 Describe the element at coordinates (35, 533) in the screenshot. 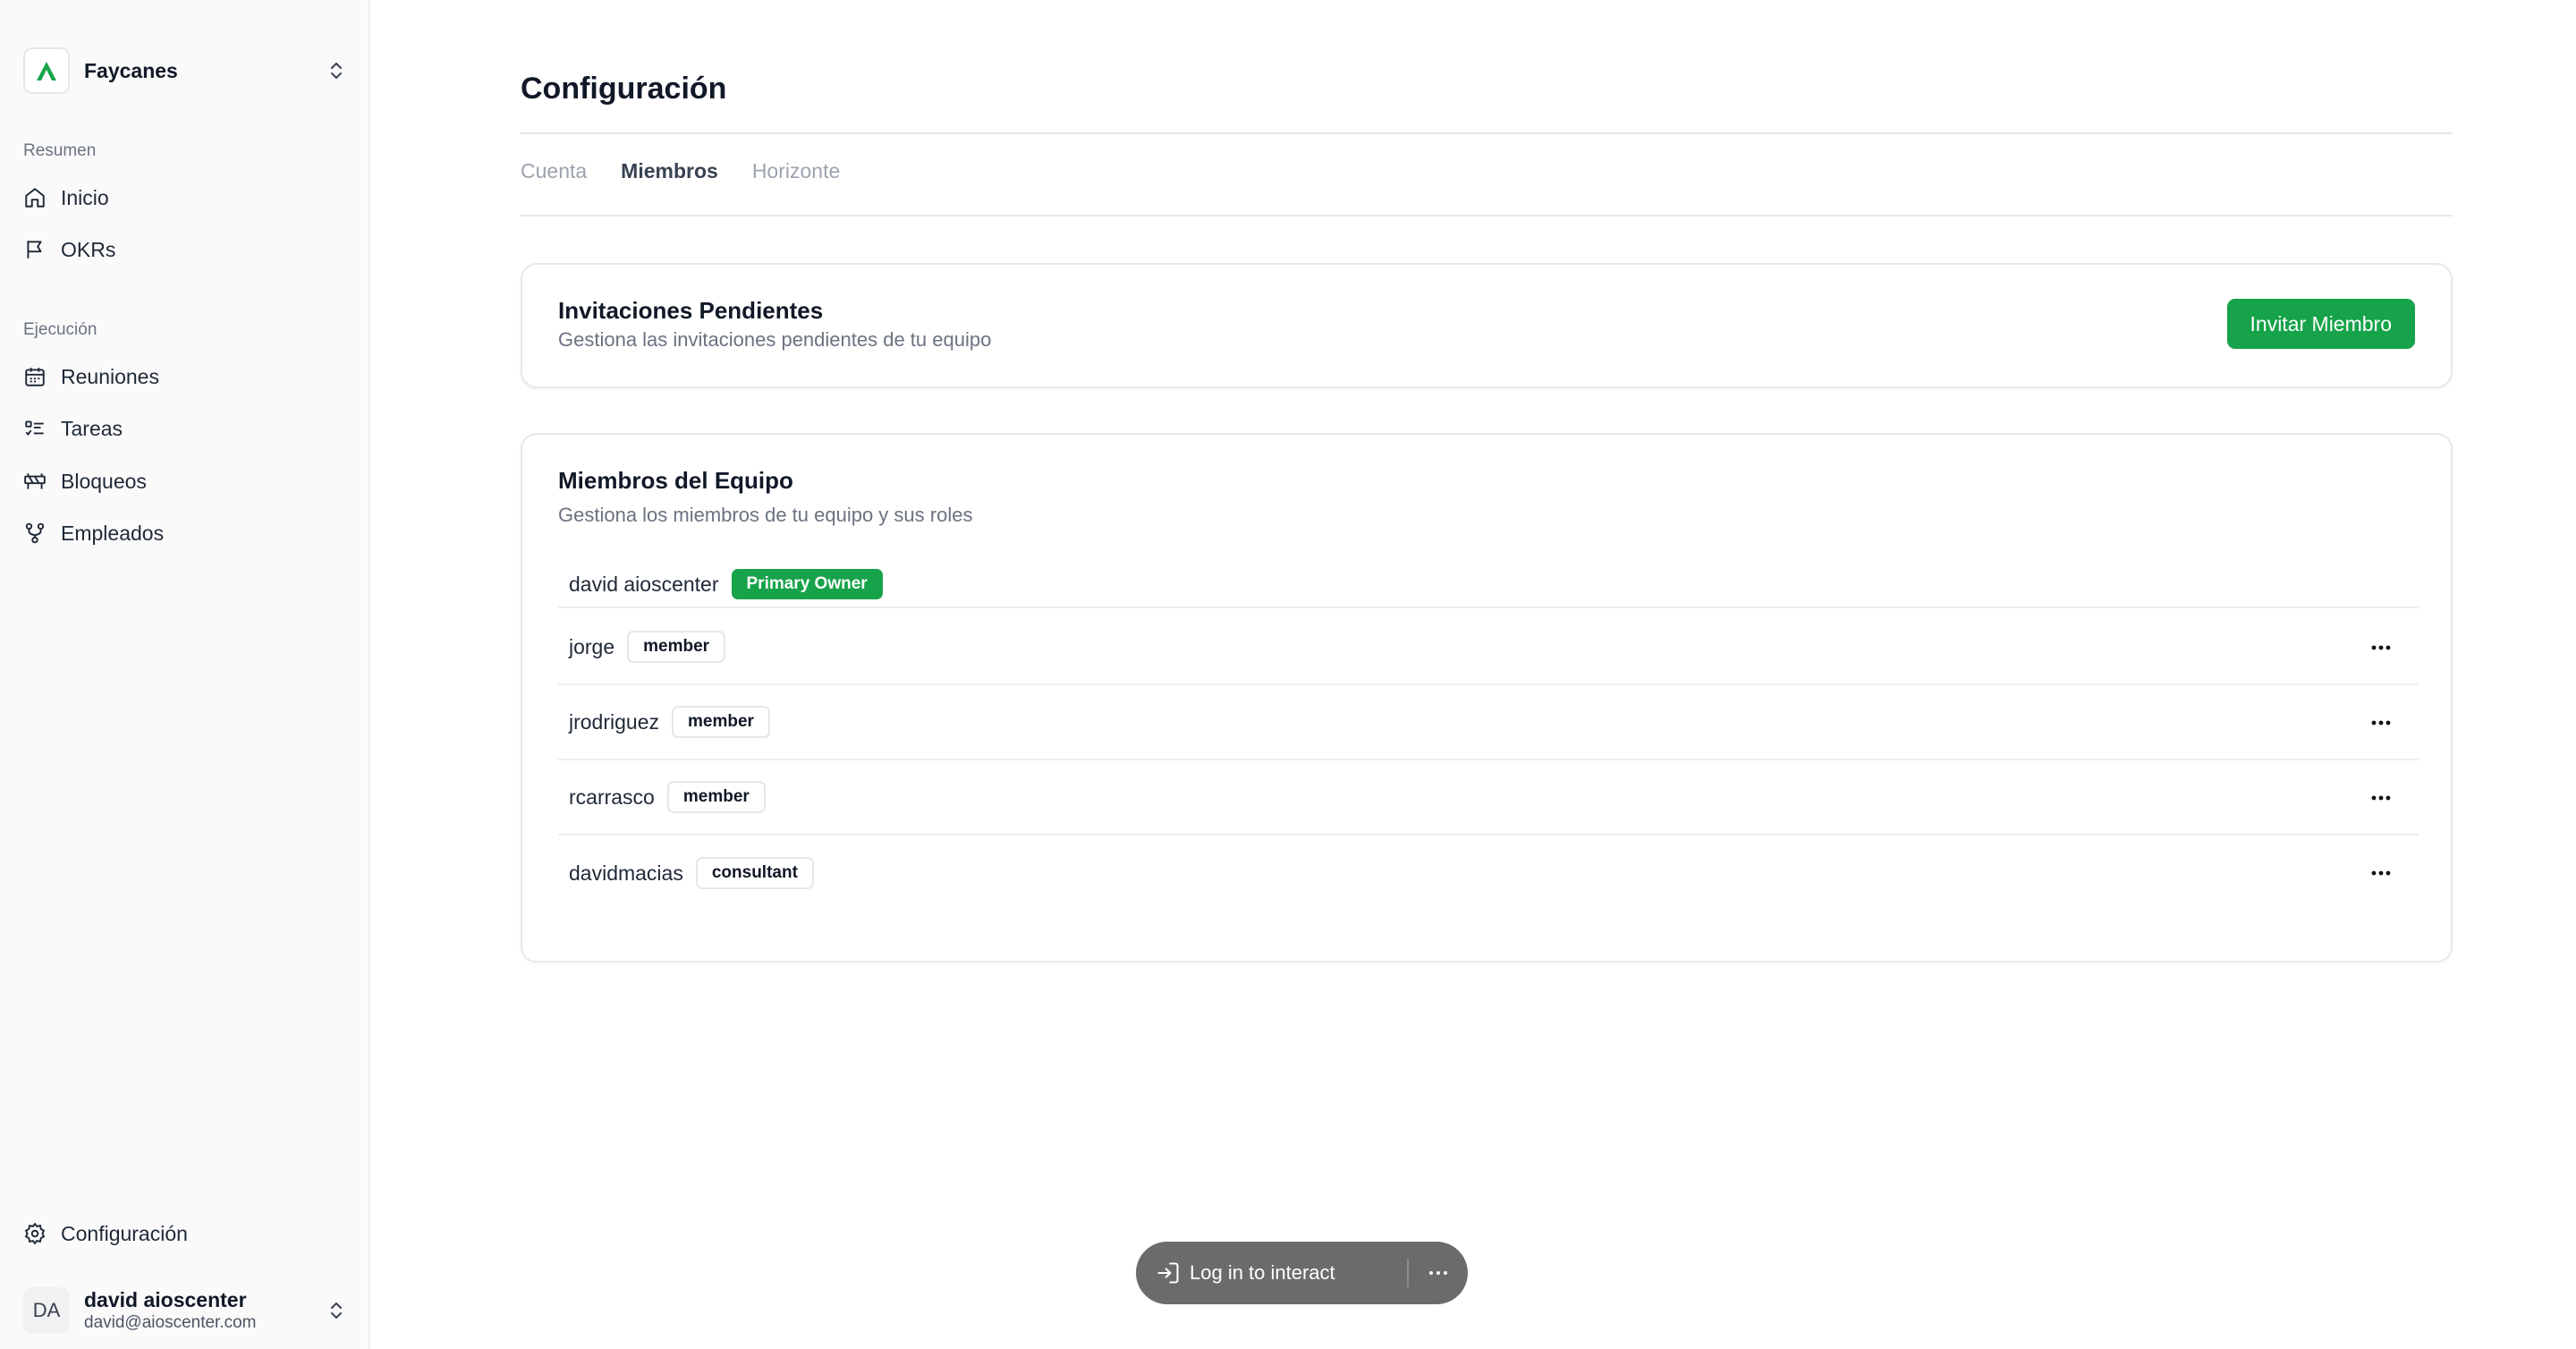

I see `org-chart-icon` at that location.